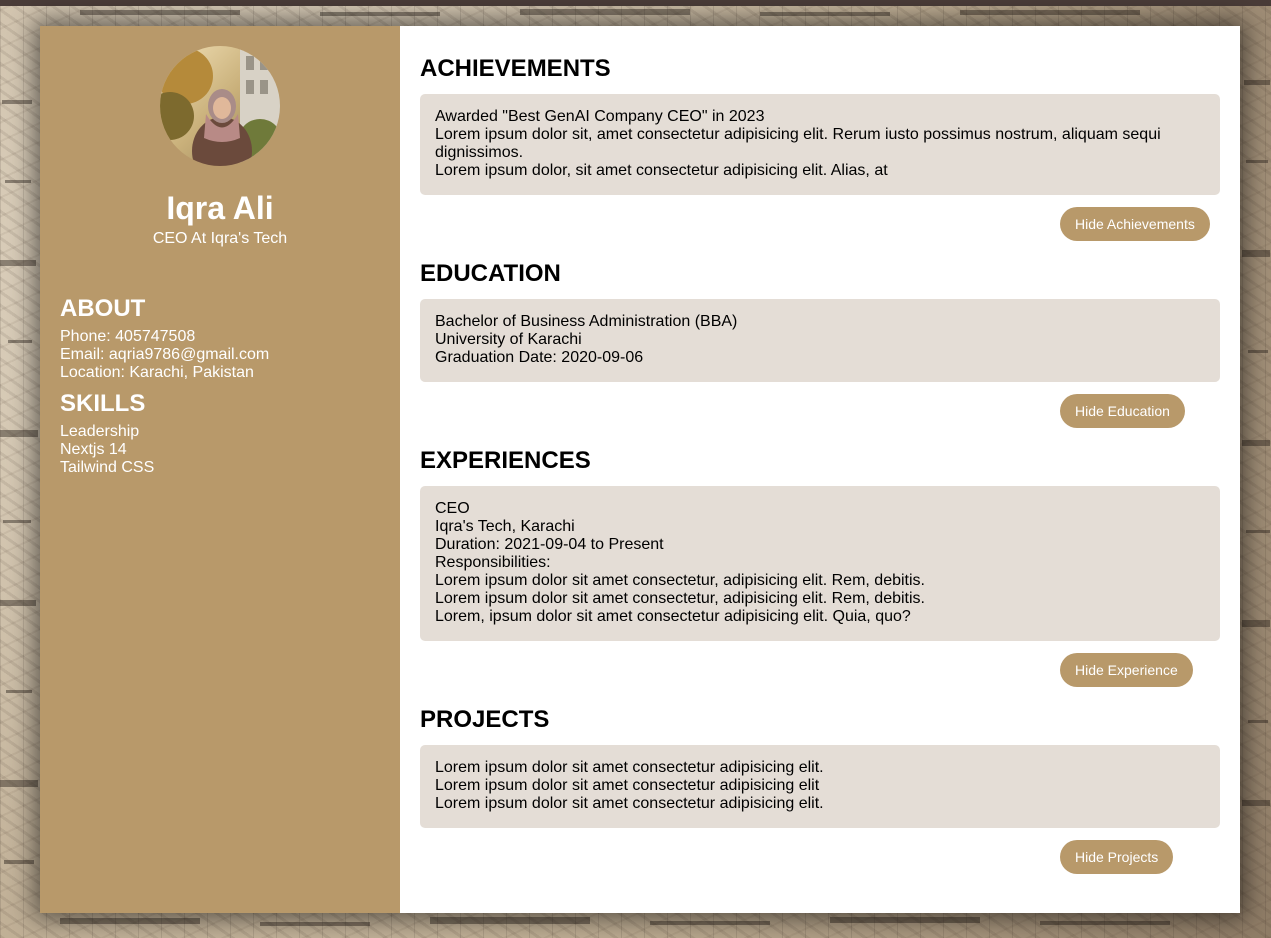  What do you see at coordinates (635, 3) in the screenshot?
I see `page-top-band` at bounding box center [635, 3].